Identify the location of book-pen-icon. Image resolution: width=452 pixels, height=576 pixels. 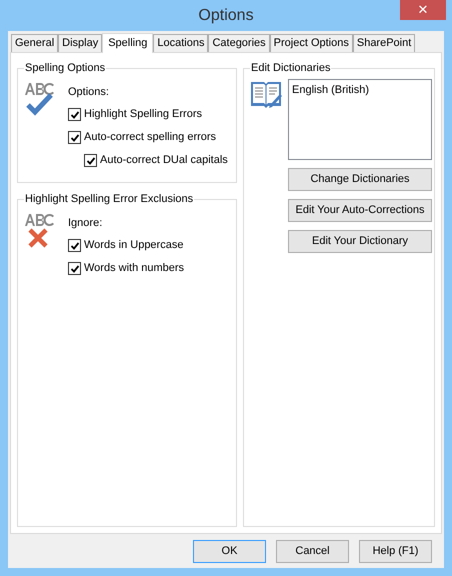
(266, 94).